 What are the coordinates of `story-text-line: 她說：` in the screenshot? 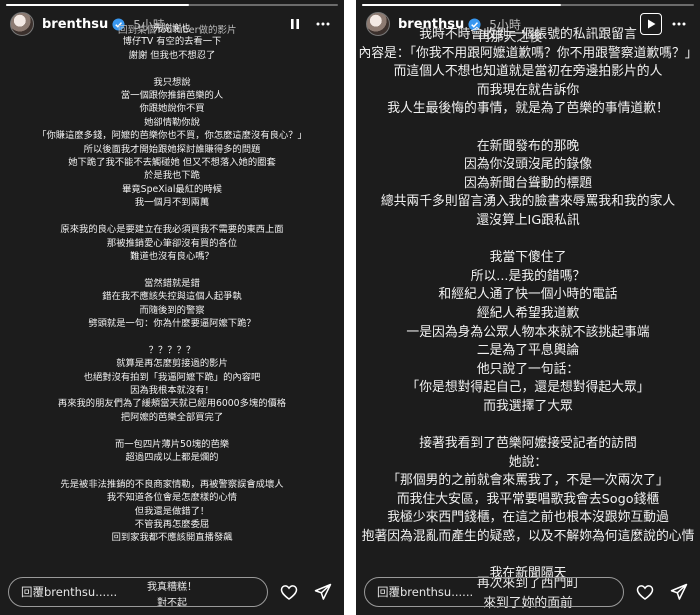 It's located at (528, 462).